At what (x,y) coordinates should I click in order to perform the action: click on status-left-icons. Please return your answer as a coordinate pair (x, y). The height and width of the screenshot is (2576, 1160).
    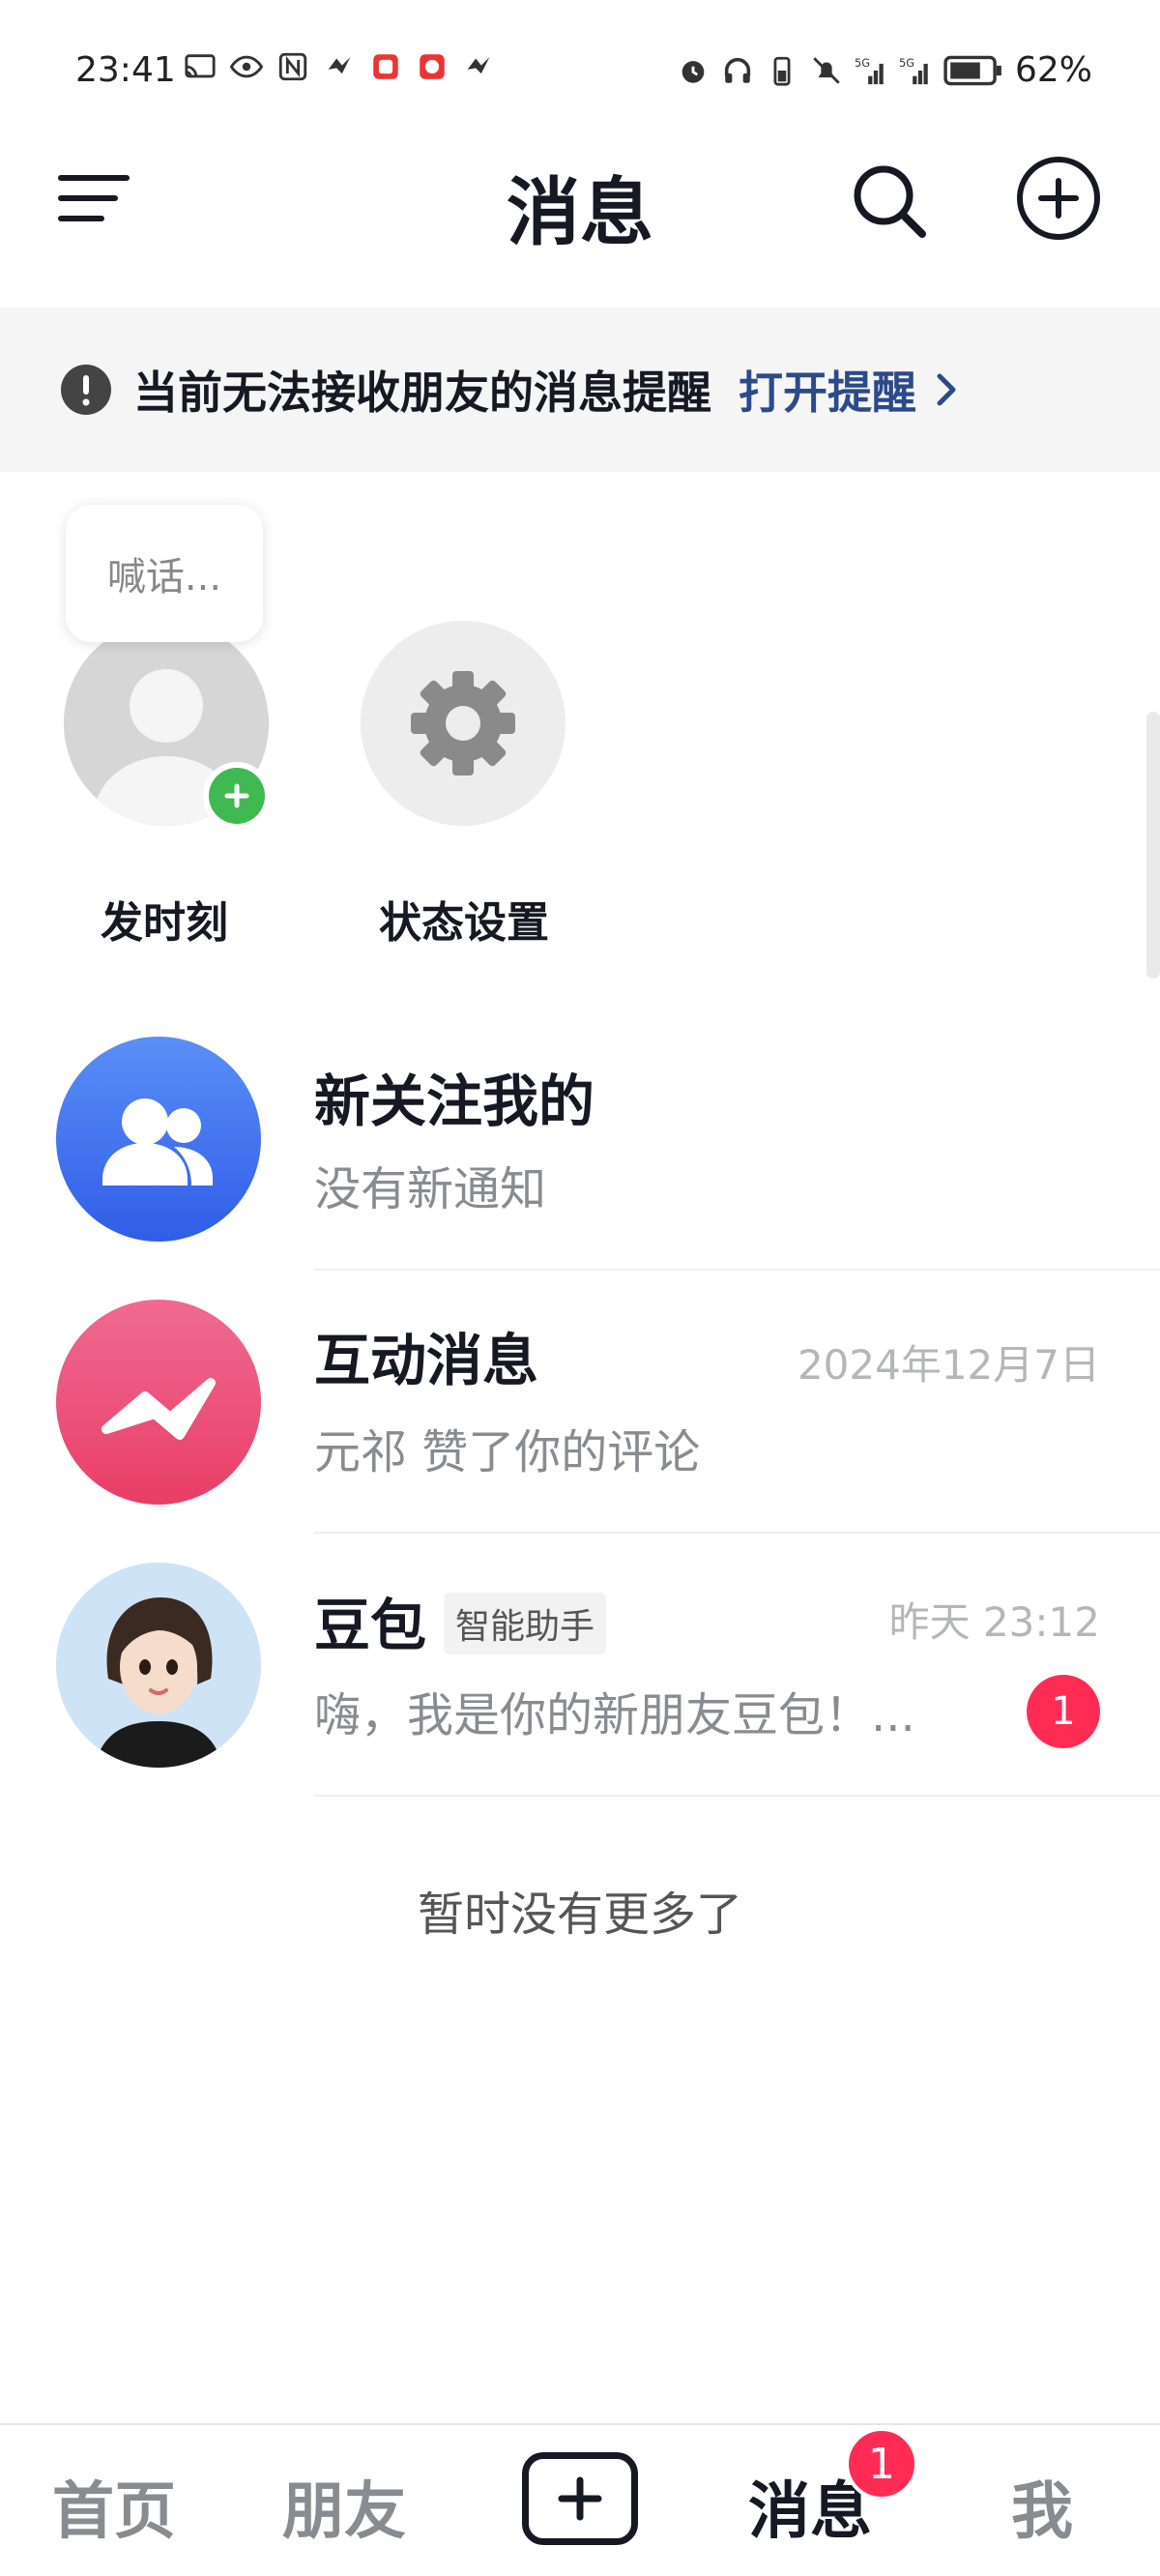
    Looking at the image, I should click on (340, 66).